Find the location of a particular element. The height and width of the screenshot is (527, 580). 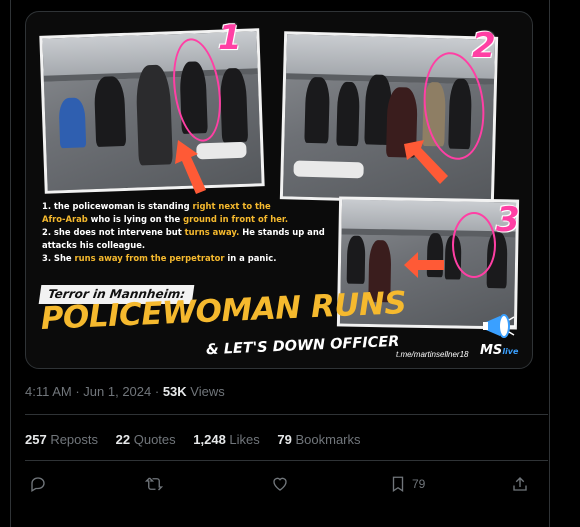

reply-icon is located at coordinates (38, 484).